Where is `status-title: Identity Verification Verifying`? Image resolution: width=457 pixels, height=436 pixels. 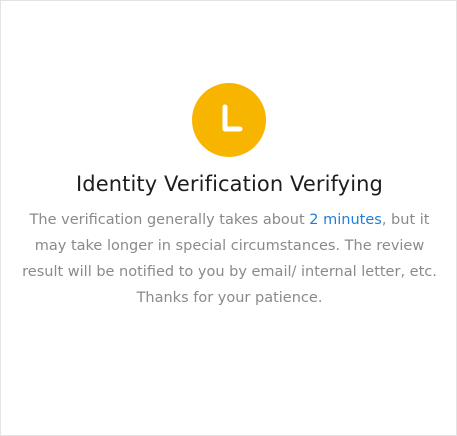 status-title: Identity Verification Verifying is located at coordinates (229, 184).